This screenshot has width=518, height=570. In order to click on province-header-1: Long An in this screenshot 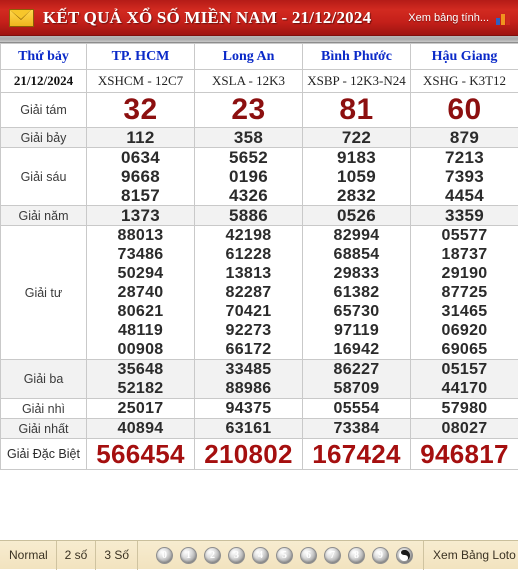, I will do `click(249, 57)`.